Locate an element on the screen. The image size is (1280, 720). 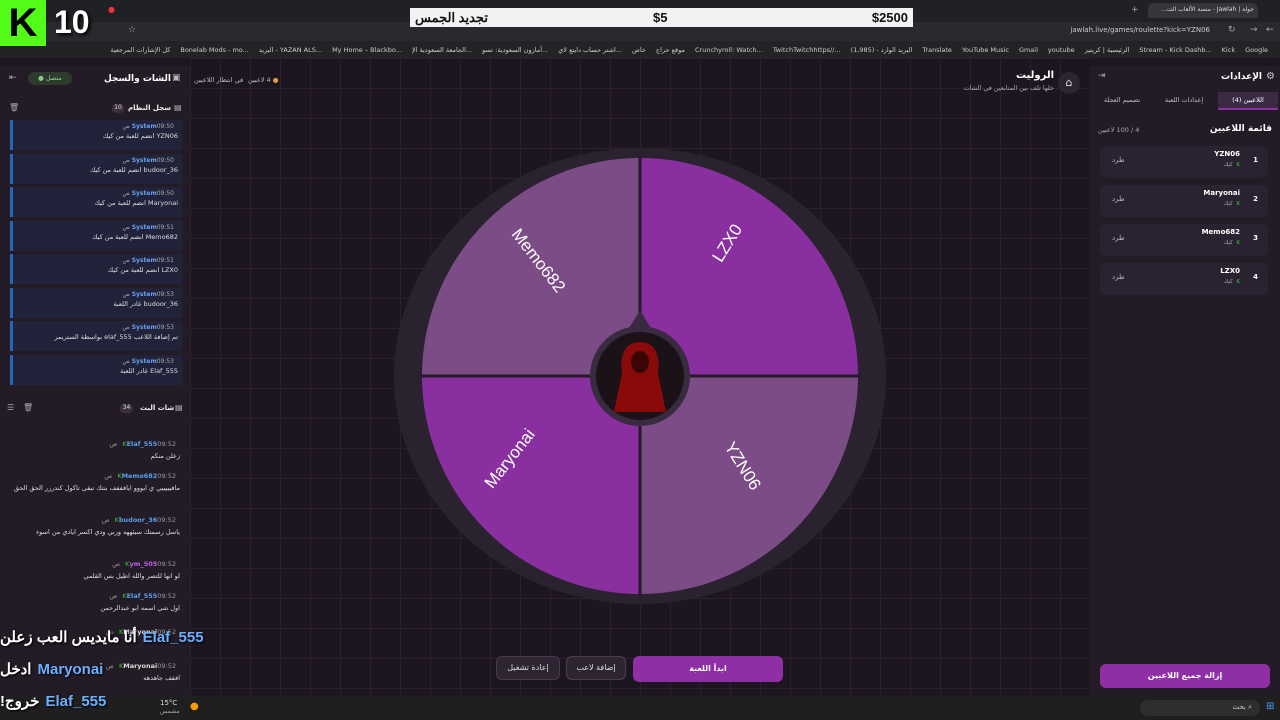
bookmark-item: YouTube Music is located at coordinates (985, 50).